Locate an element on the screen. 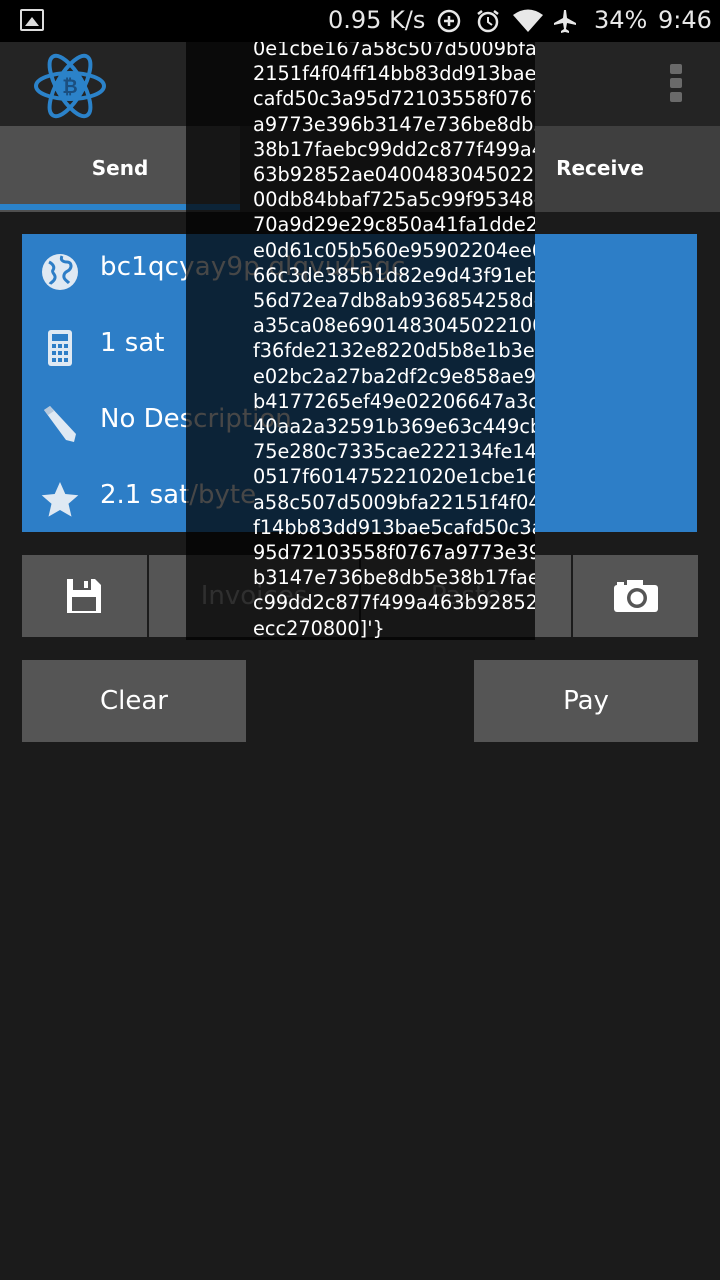 This screenshot has height=1280, width=720. amount-value: 1 sat is located at coordinates (132, 343).